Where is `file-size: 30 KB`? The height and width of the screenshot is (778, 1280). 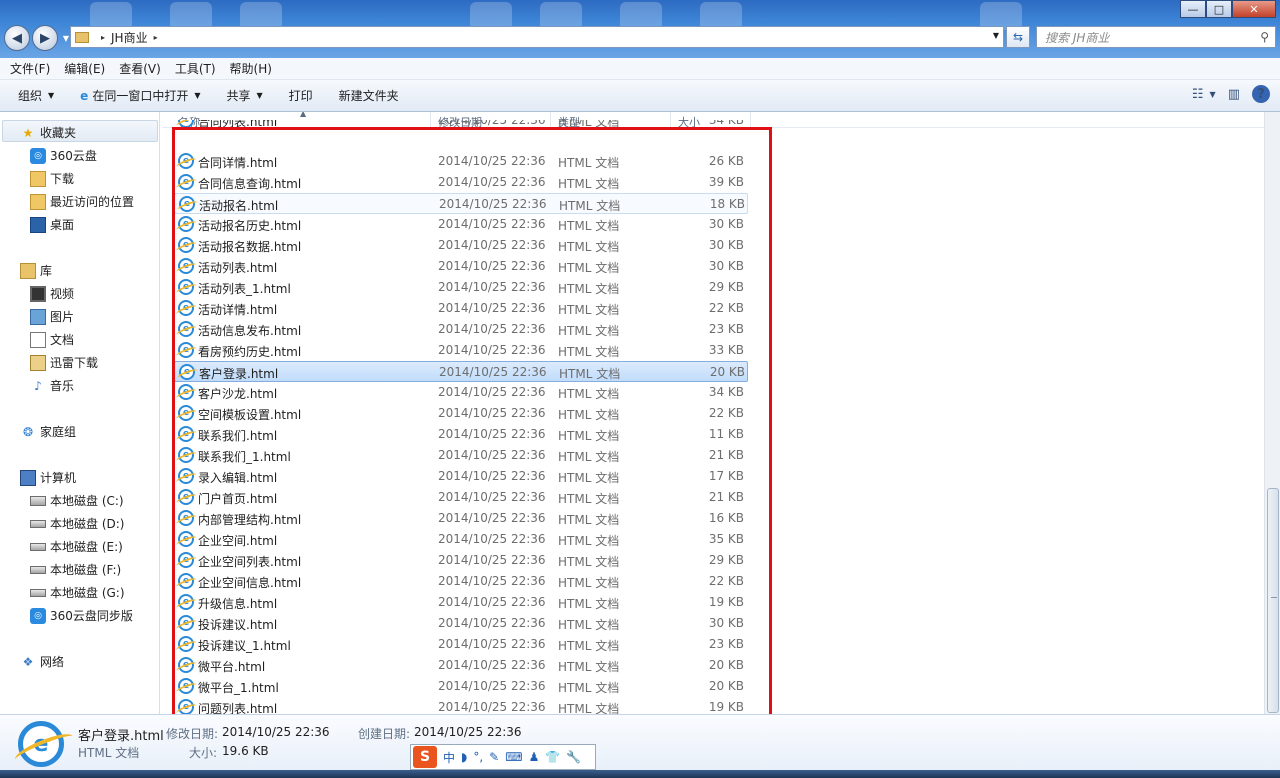 file-size: 30 KB is located at coordinates (726, 245).